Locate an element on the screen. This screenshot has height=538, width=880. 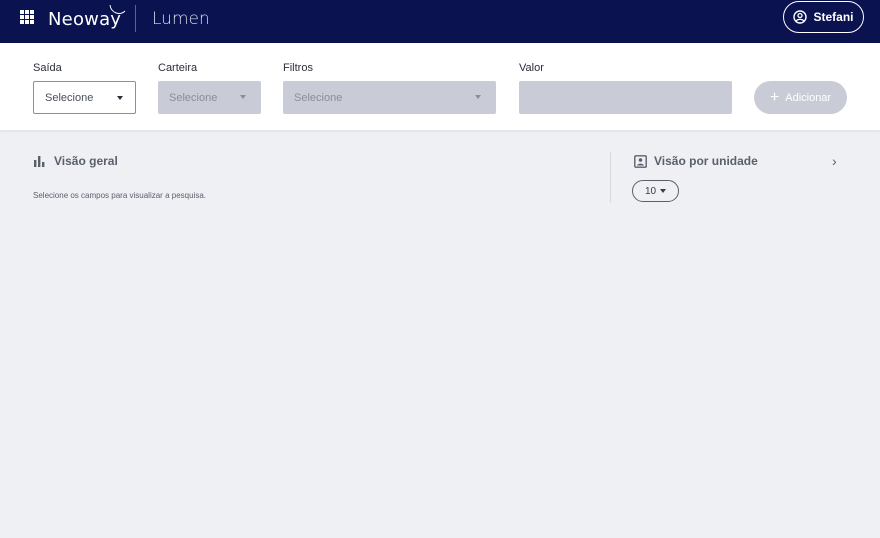
user-avatar-icon is located at coordinates (800, 17).